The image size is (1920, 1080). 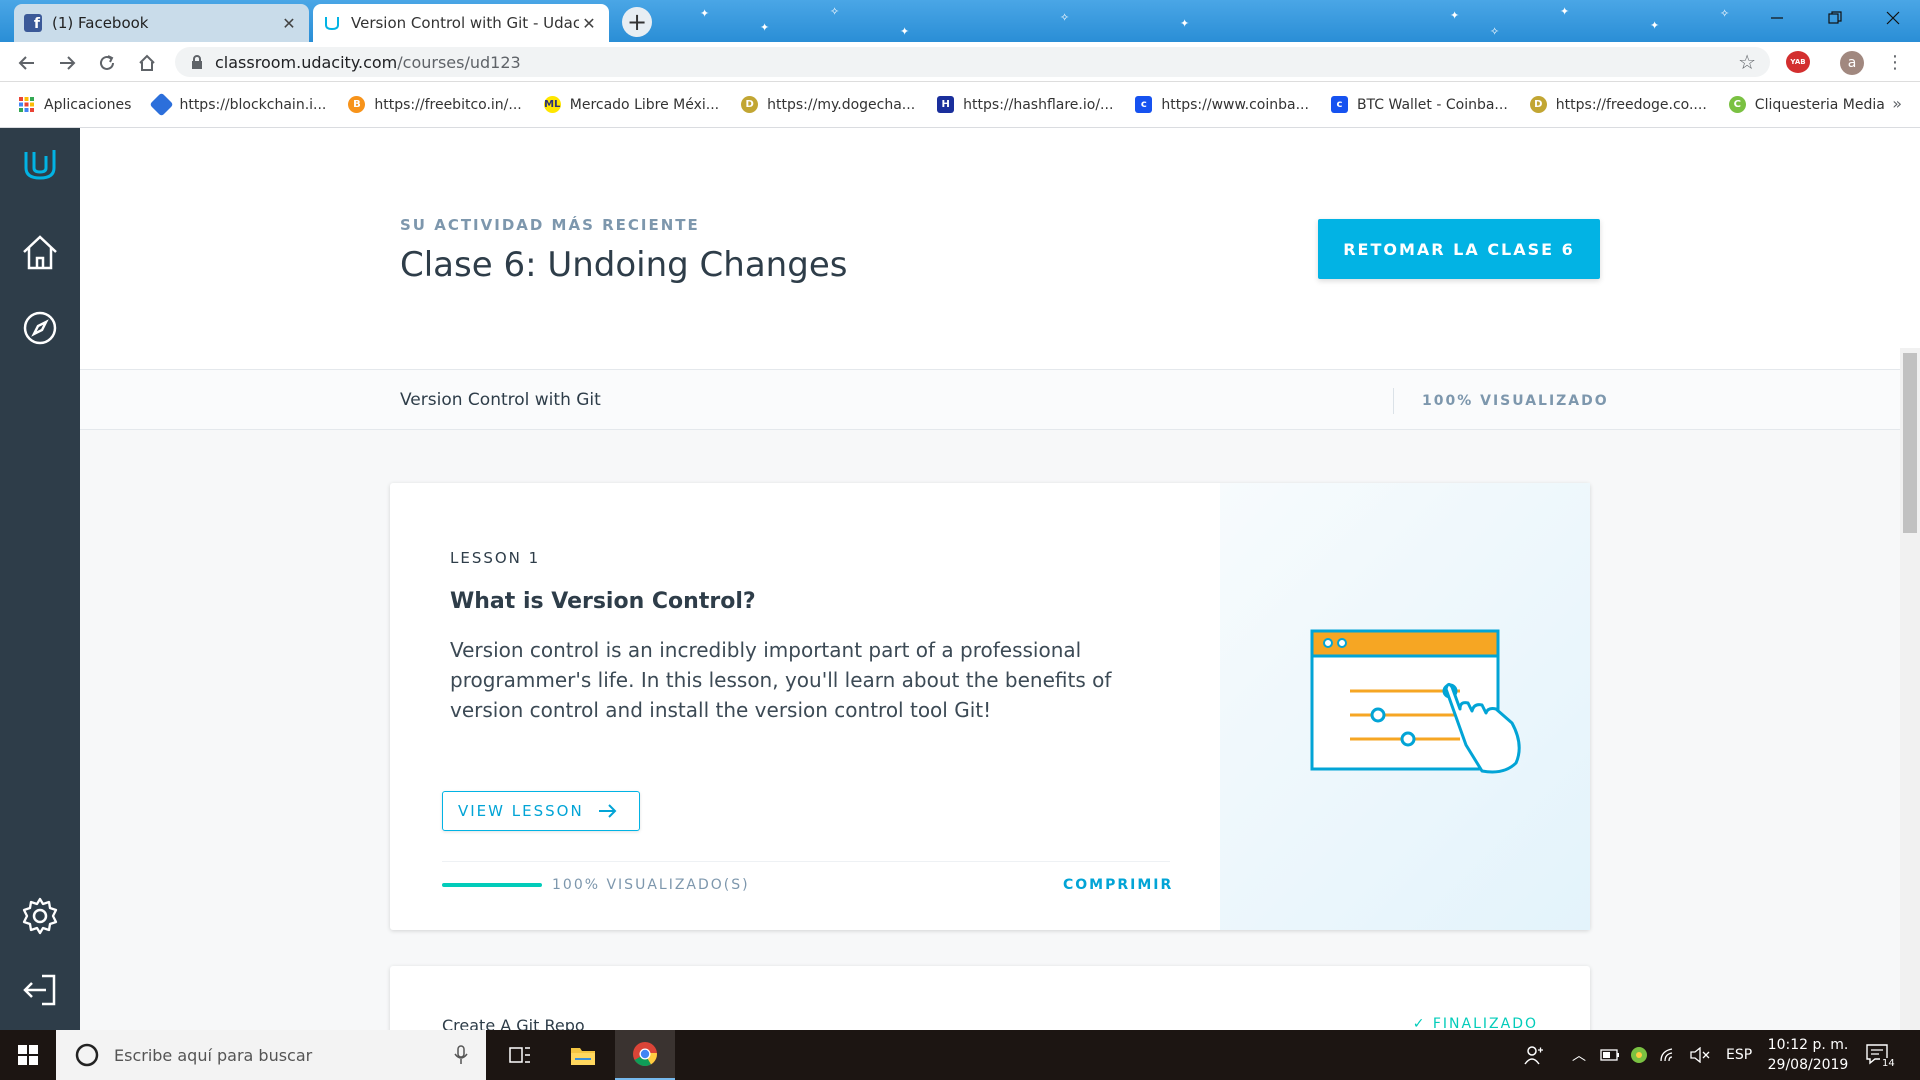 What do you see at coordinates (1739, 1055) in the screenshot?
I see `input-language: ESP` at bounding box center [1739, 1055].